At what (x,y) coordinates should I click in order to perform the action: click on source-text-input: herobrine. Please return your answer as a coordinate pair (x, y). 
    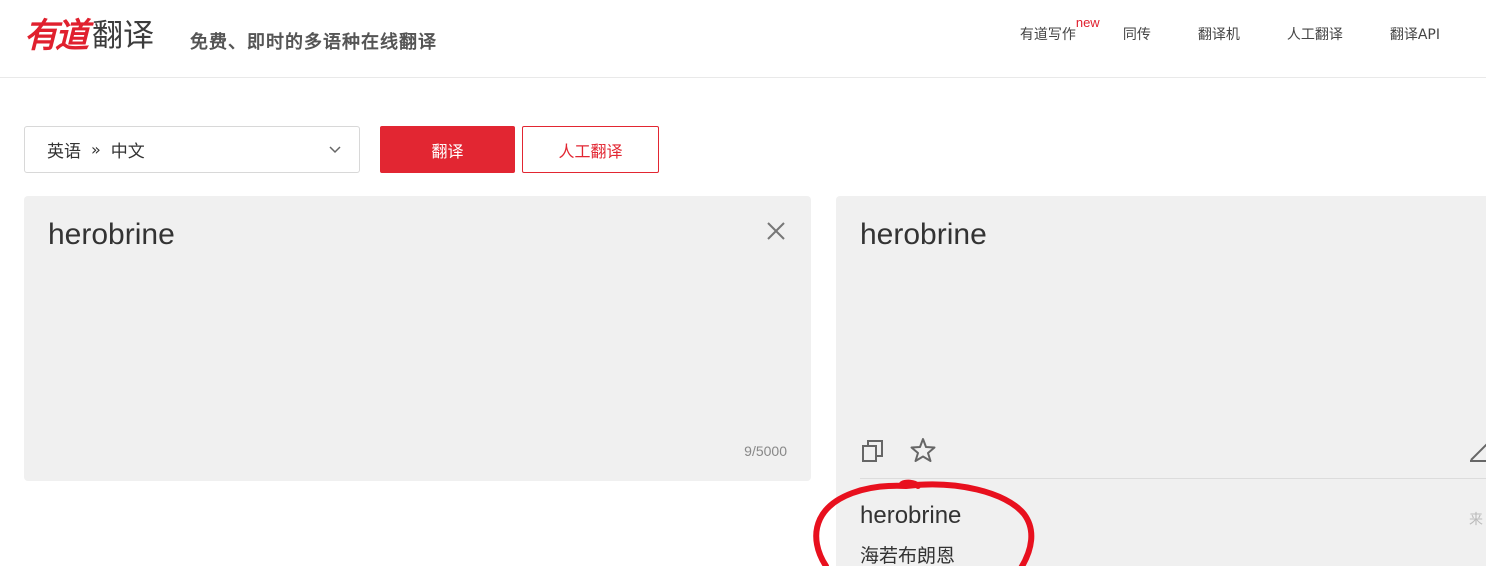
    Looking at the image, I should click on (111, 235).